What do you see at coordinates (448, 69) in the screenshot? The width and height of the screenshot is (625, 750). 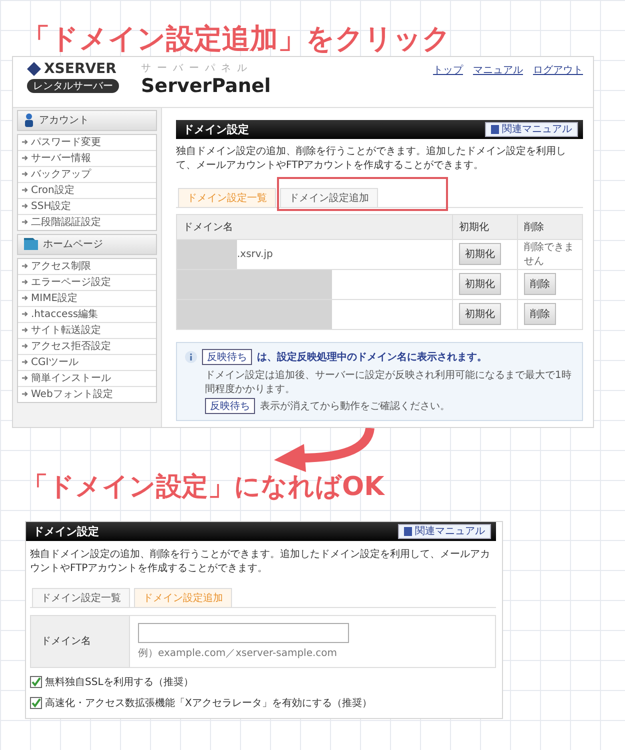 I see `nav-link: トップ` at bounding box center [448, 69].